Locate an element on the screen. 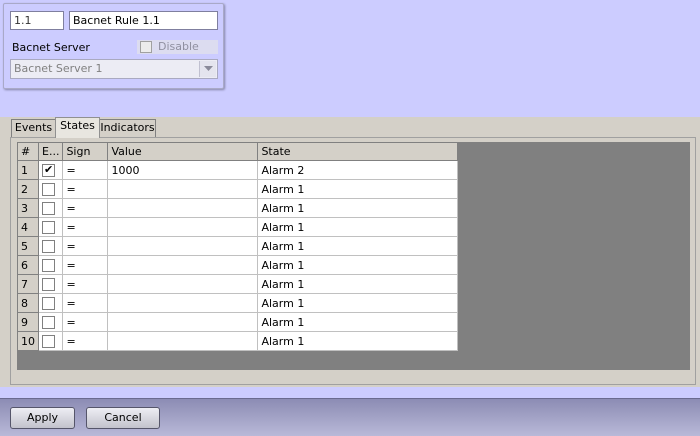 This screenshot has height=436, width=700. table-row: 3 = Alarm 1 is located at coordinates (238, 208).